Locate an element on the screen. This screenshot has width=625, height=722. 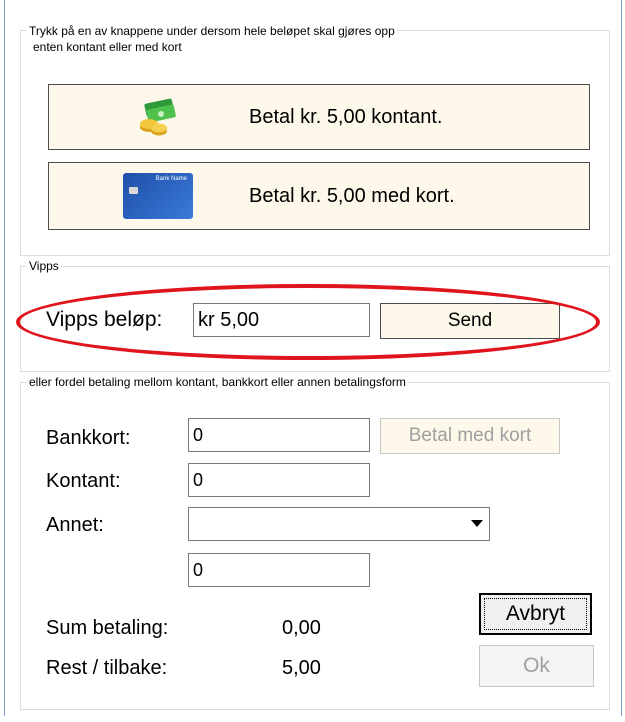
ok-button: Ok is located at coordinates (536, 666).